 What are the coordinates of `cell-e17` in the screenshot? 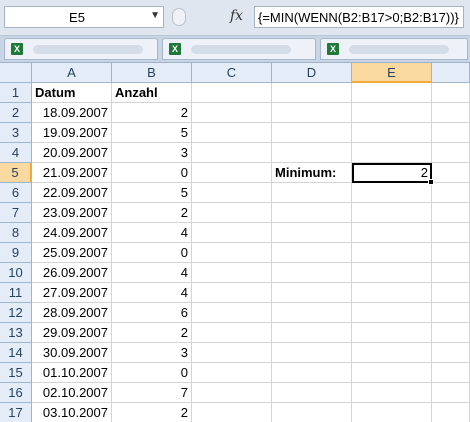 It's located at (392, 412).